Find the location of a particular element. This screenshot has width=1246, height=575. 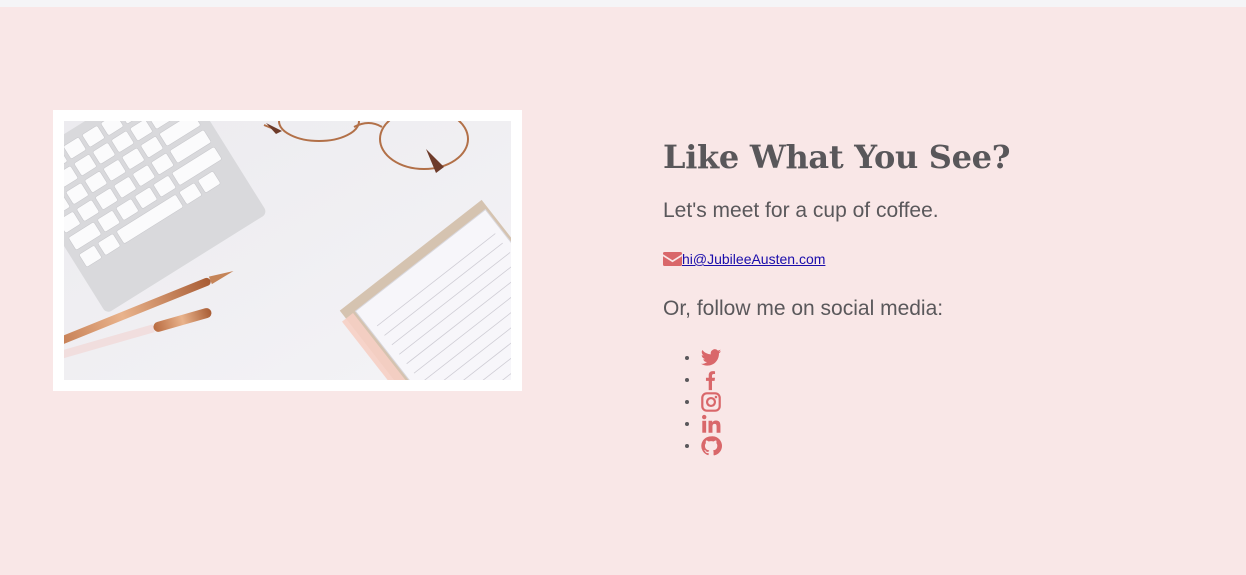

facebook-icon is located at coordinates (711, 380).